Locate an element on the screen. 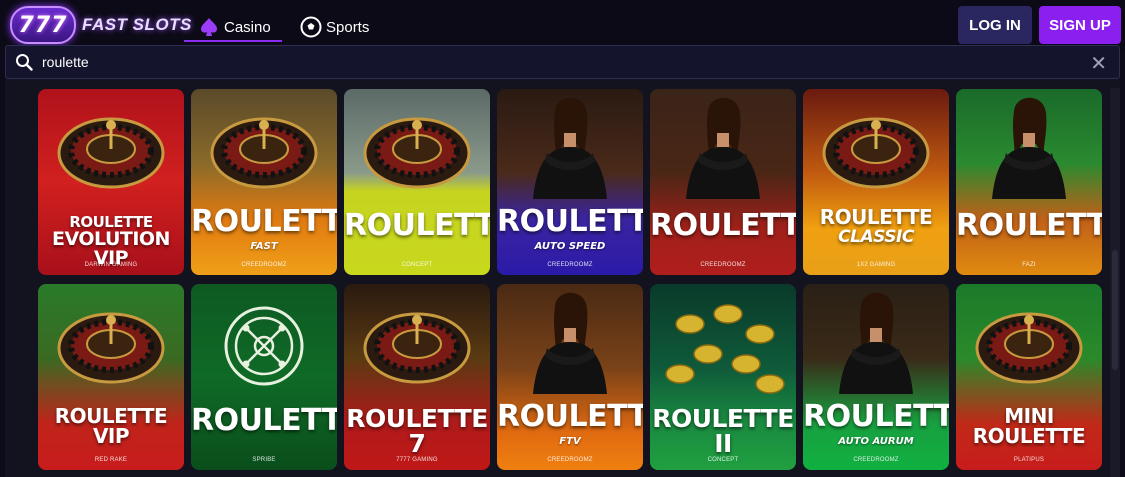  game-provider: 7777 Gaming is located at coordinates (417, 460).